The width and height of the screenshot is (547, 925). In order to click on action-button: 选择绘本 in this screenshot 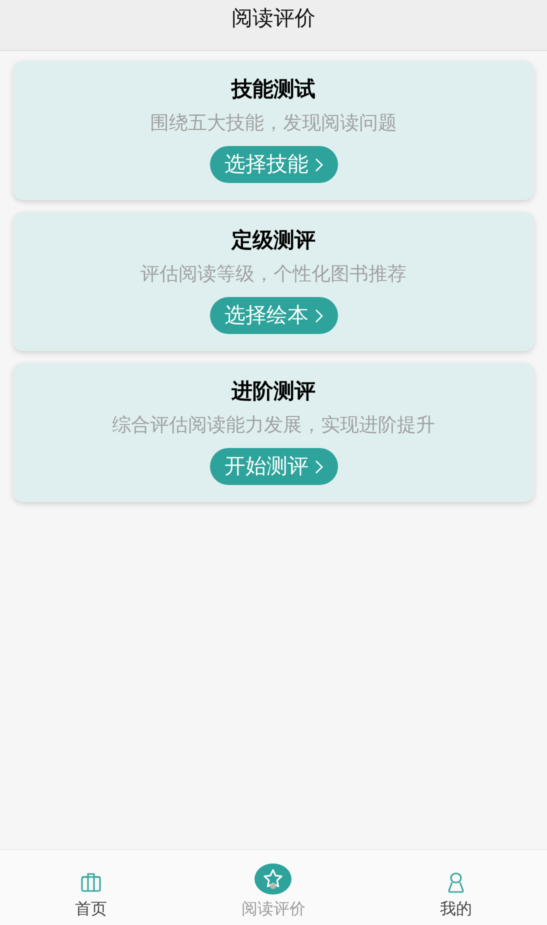, I will do `click(274, 315)`.